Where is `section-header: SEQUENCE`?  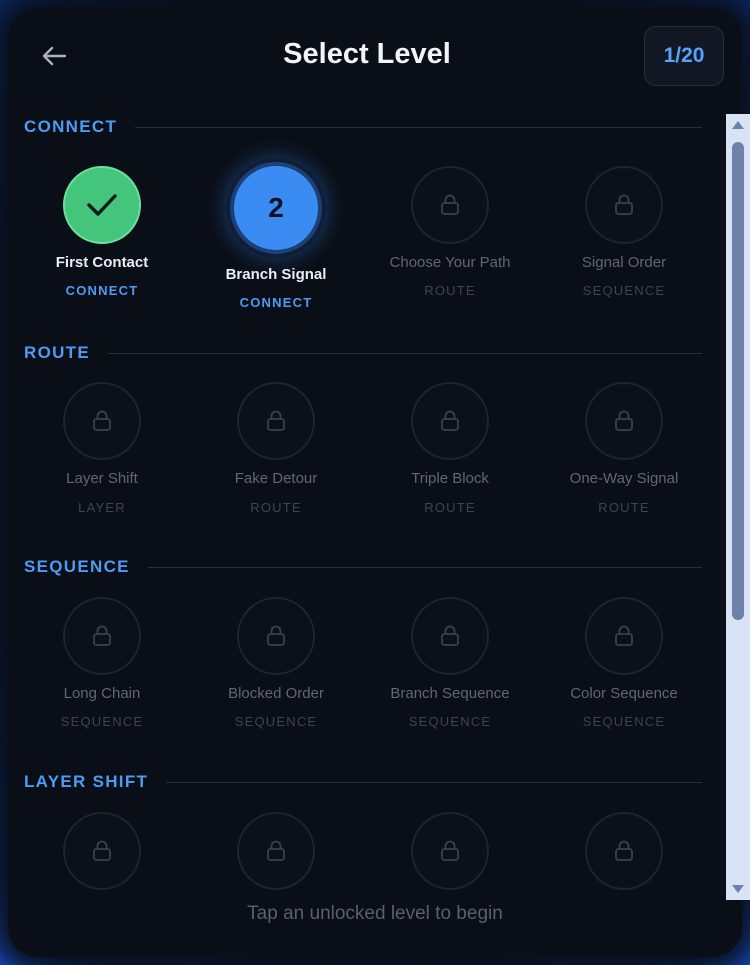 section-header: SEQUENCE is located at coordinates (363, 567).